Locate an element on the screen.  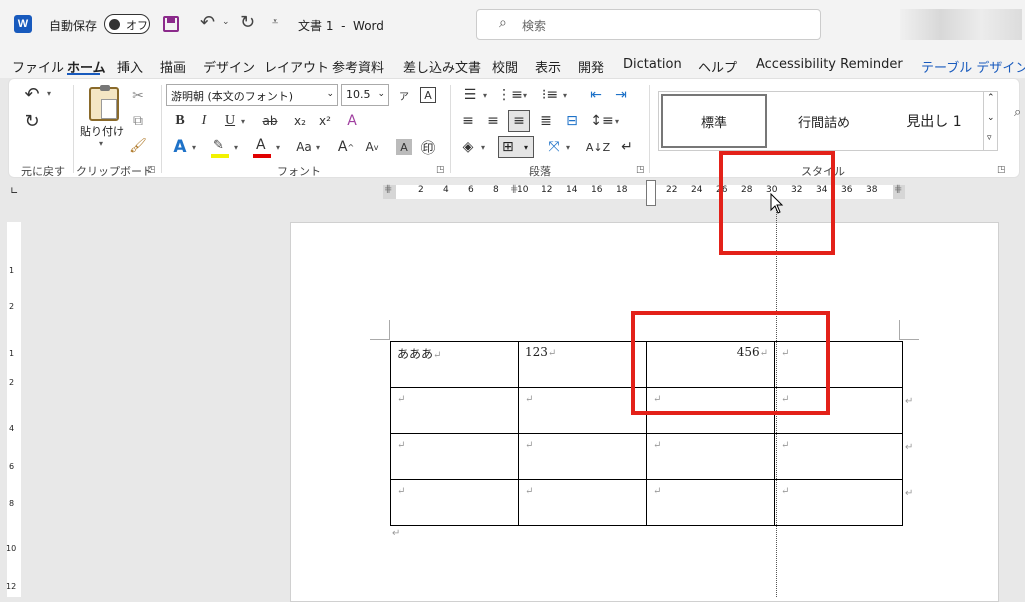
clear-formatting-icon: A is located at coordinates (352, 121).